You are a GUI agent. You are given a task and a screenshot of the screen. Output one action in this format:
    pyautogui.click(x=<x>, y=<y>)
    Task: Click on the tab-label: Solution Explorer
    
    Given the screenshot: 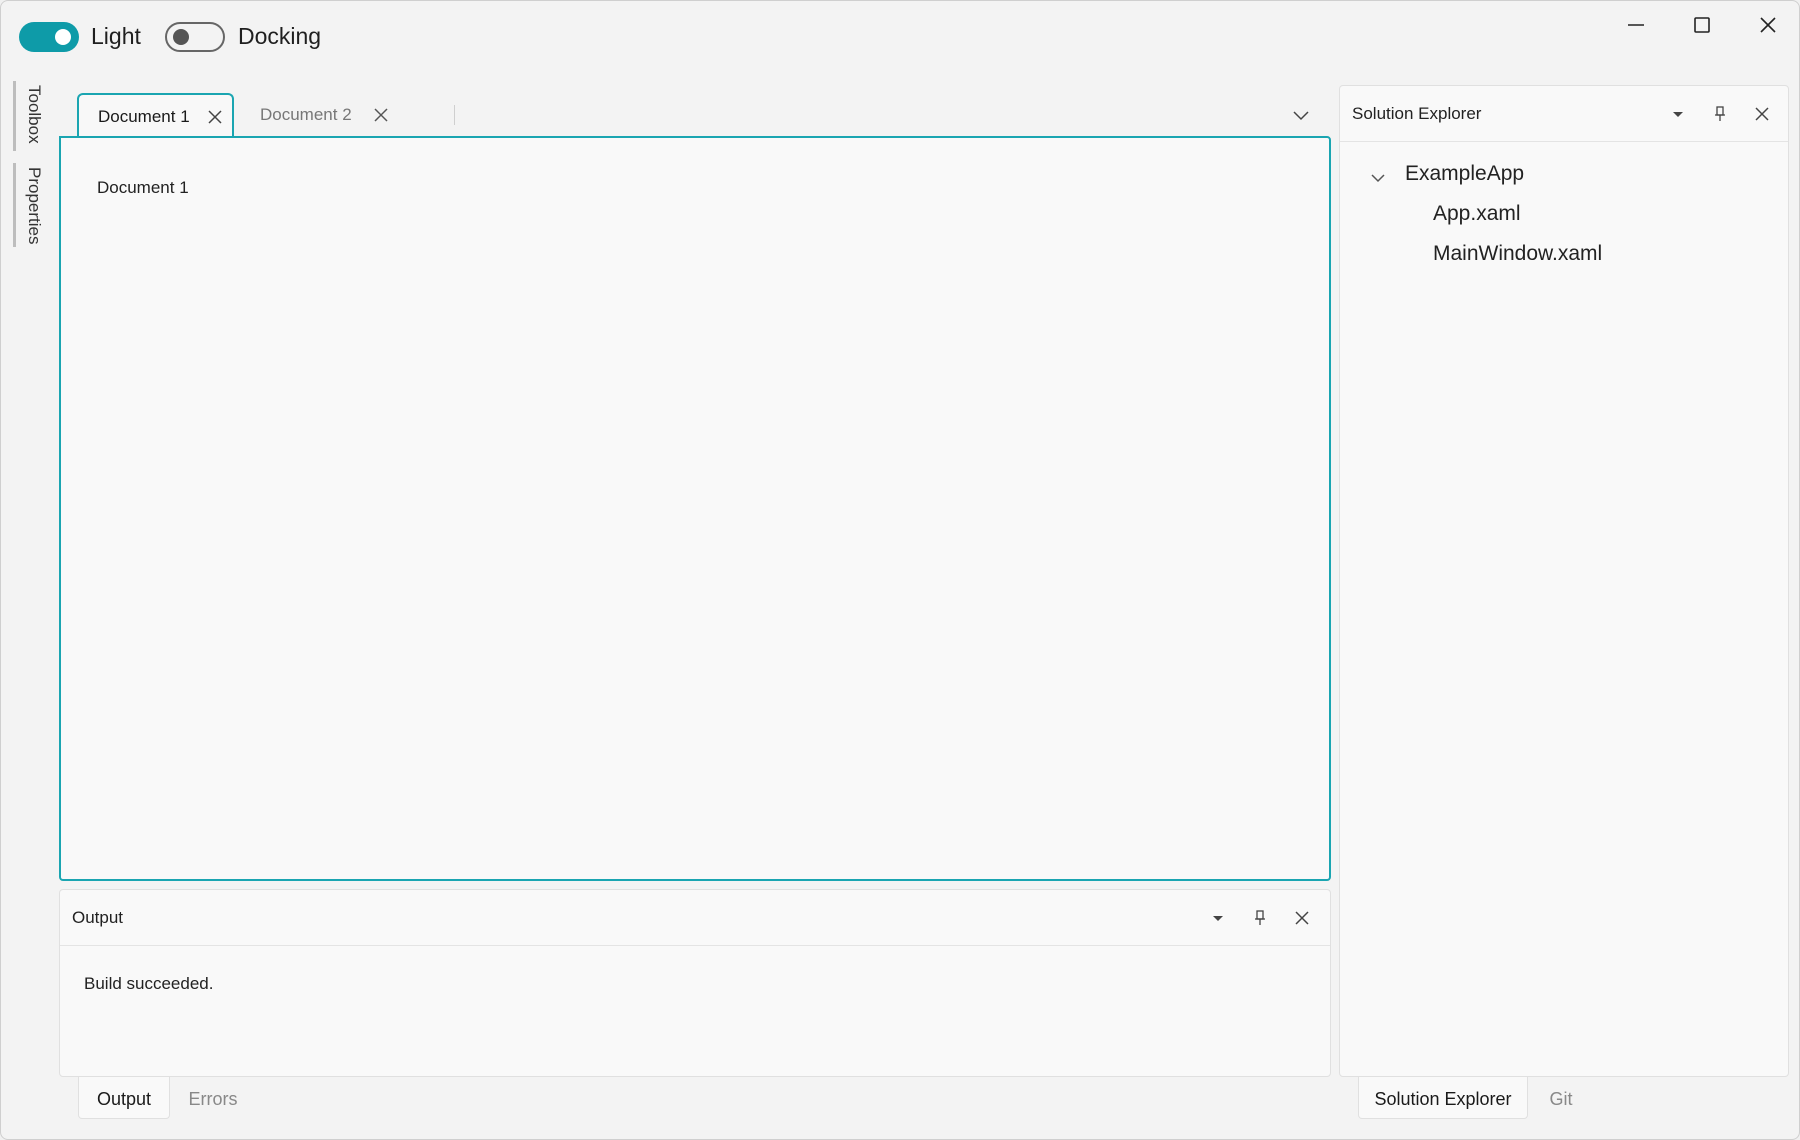 What is the action you would take?
    pyautogui.click(x=1443, y=1099)
    